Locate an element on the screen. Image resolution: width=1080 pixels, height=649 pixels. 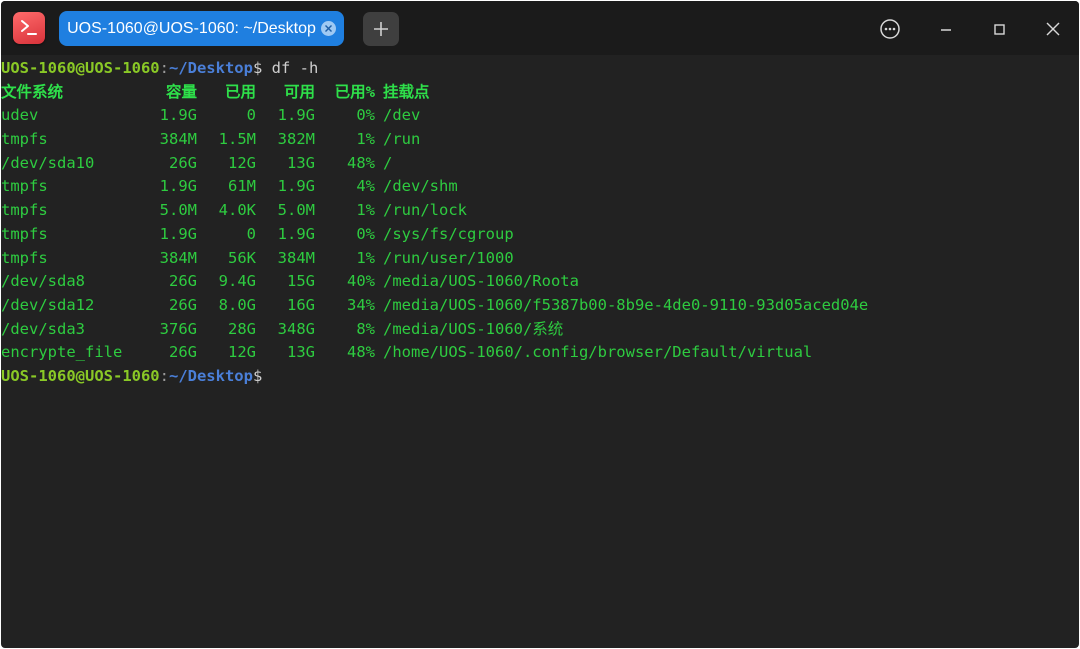
cell-used: 8.0G is located at coordinates (237, 304).